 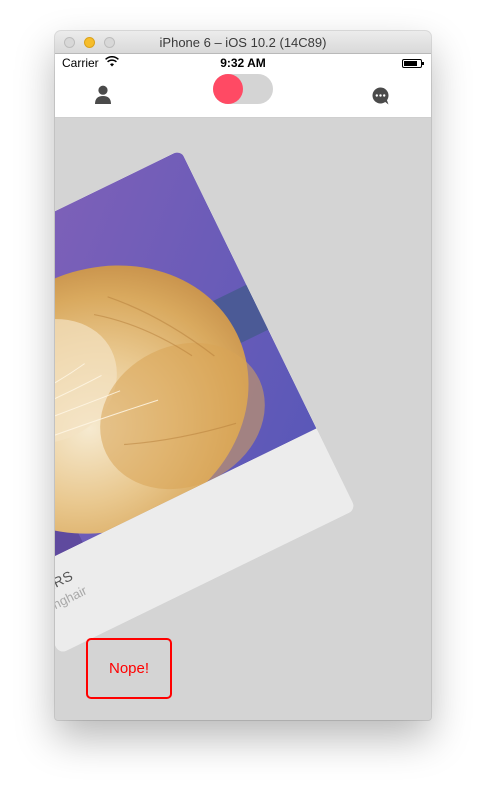 What do you see at coordinates (413, 63) in the screenshot?
I see `battery-icon` at bounding box center [413, 63].